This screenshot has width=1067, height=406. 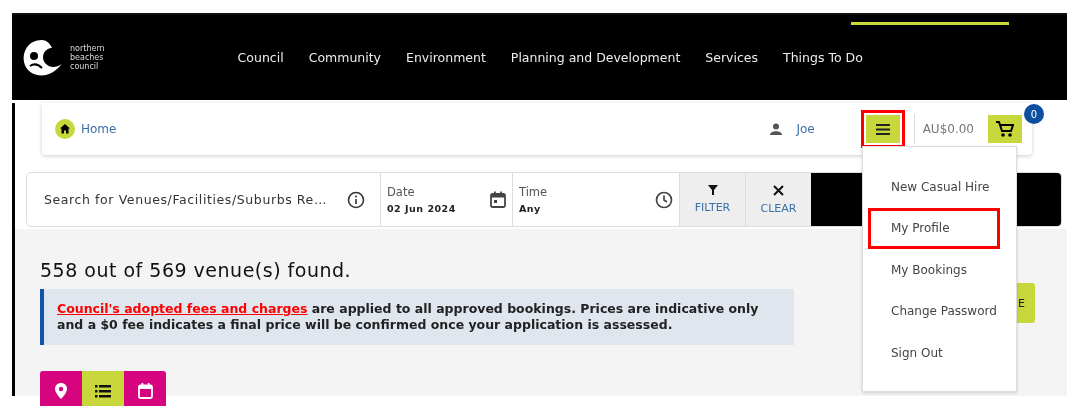 What do you see at coordinates (712, 190) in the screenshot?
I see `filter-icon` at bounding box center [712, 190].